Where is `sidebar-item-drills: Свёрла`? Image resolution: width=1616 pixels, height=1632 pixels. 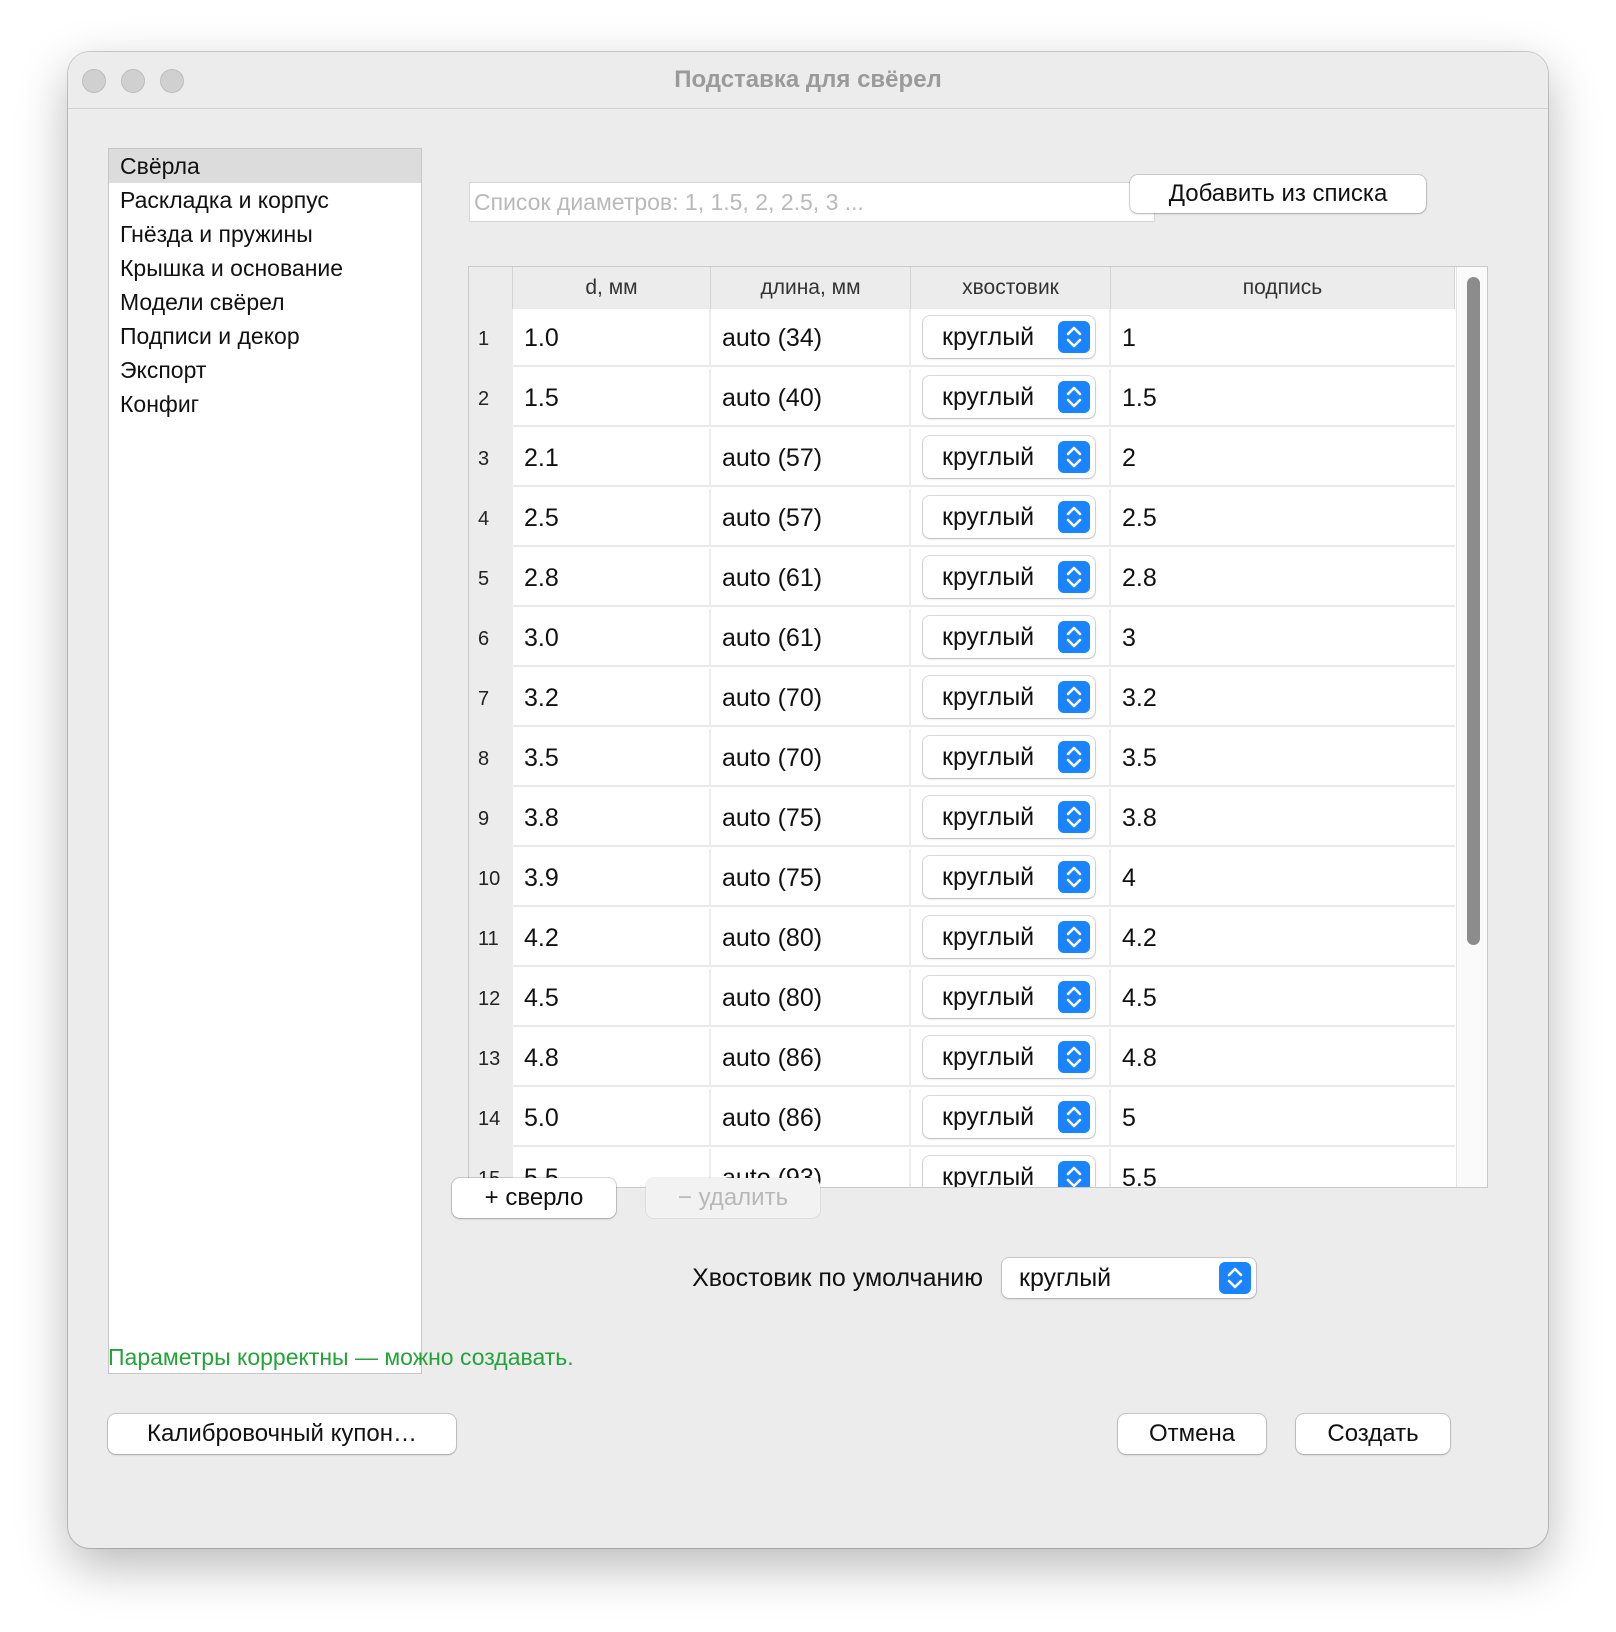
sidebar-item-drills: Свёрла is located at coordinates (265, 166).